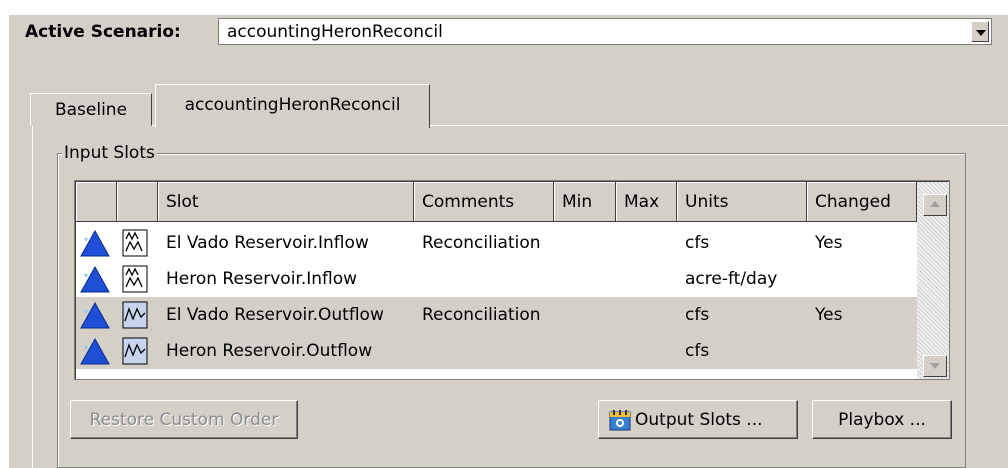 This screenshot has width=1008, height=468. What do you see at coordinates (933, 280) in the screenshot?
I see `vertical-scrollbar` at bounding box center [933, 280].